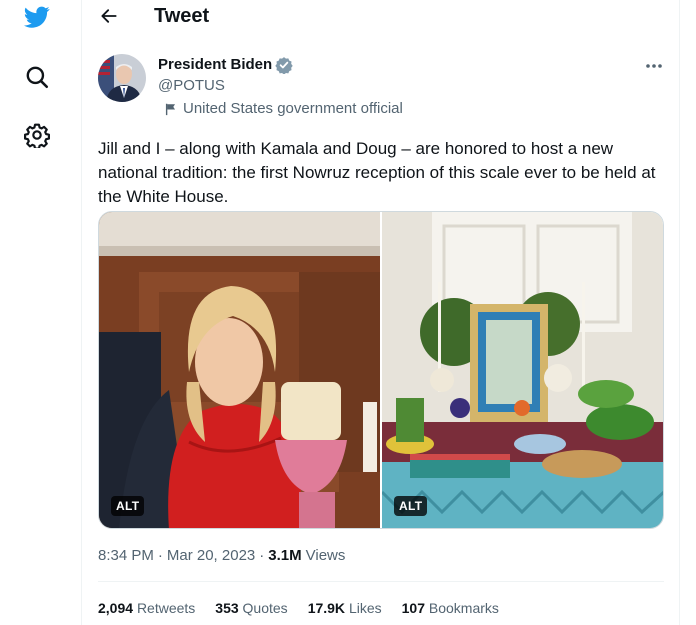  I want to click on search-icon, so click(37, 77).